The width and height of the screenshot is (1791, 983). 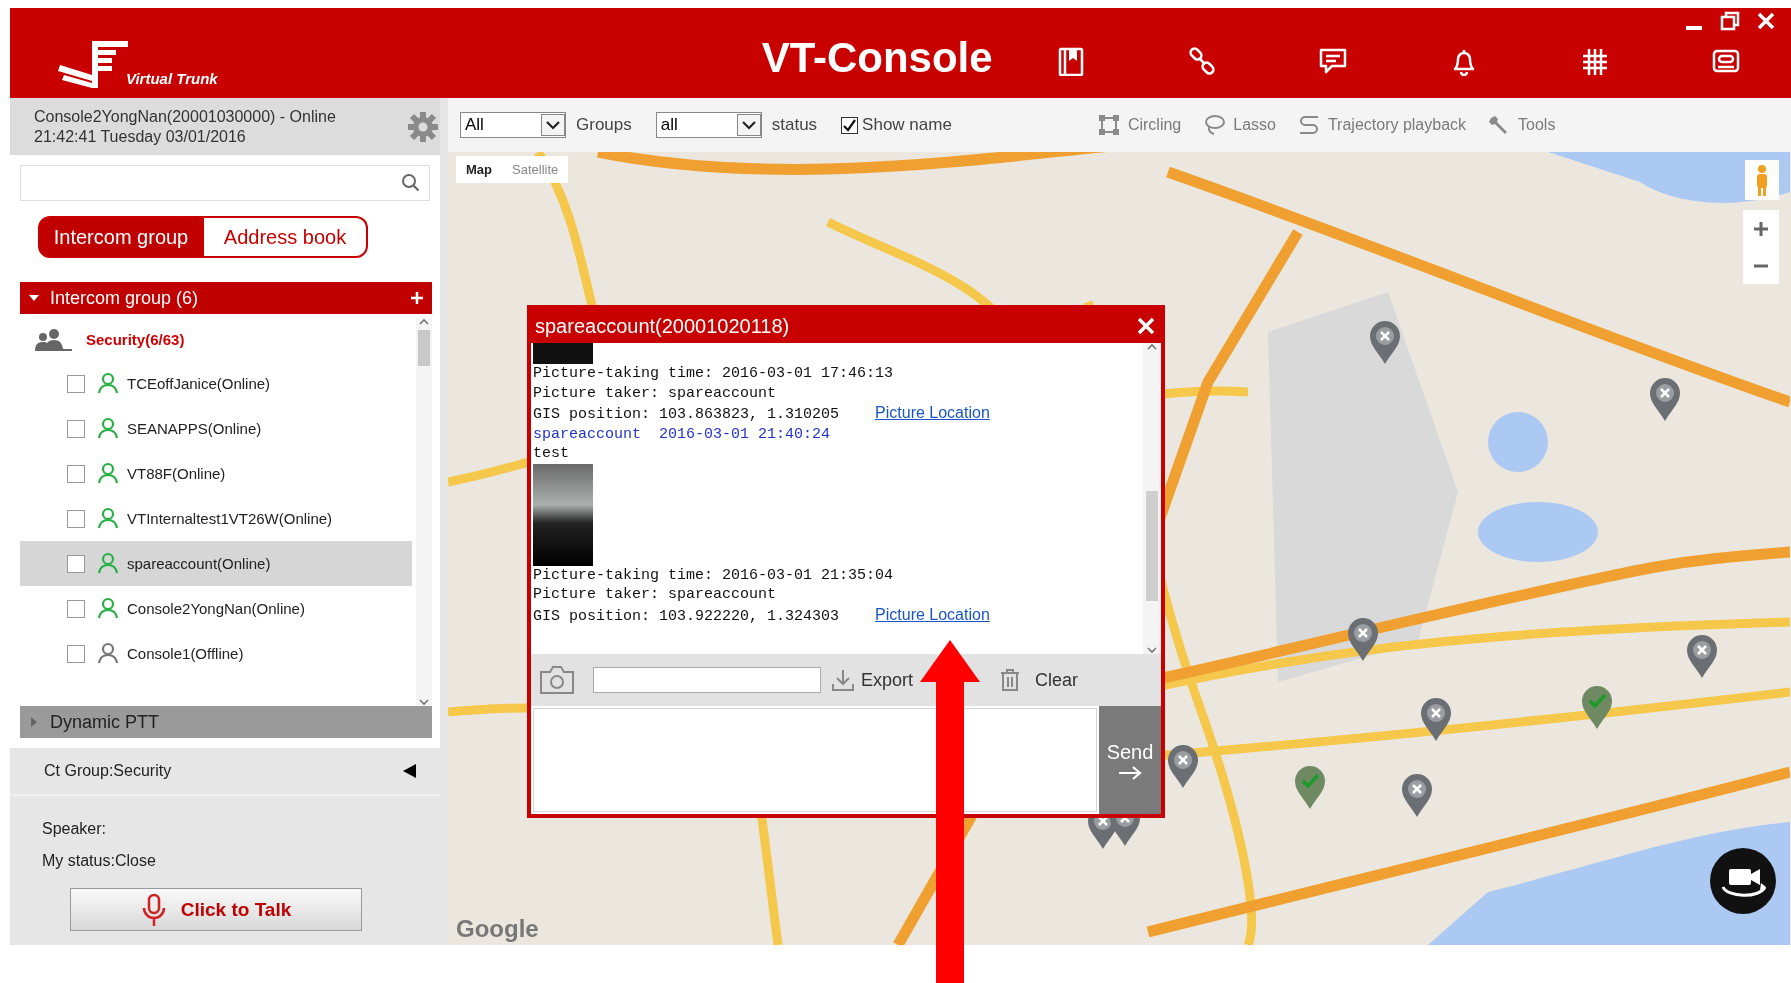 I want to click on trajectory-playback-button: Trajectory playback, so click(x=1382, y=125).